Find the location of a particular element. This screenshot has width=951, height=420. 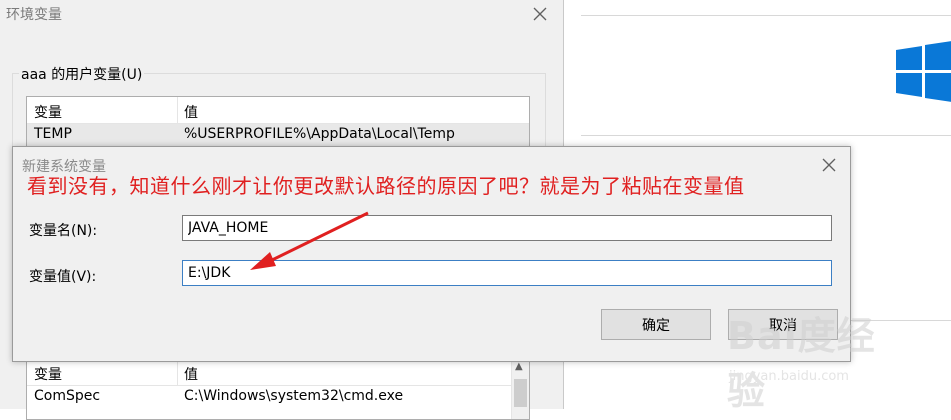

variable-value-field is located at coordinates (507, 273).